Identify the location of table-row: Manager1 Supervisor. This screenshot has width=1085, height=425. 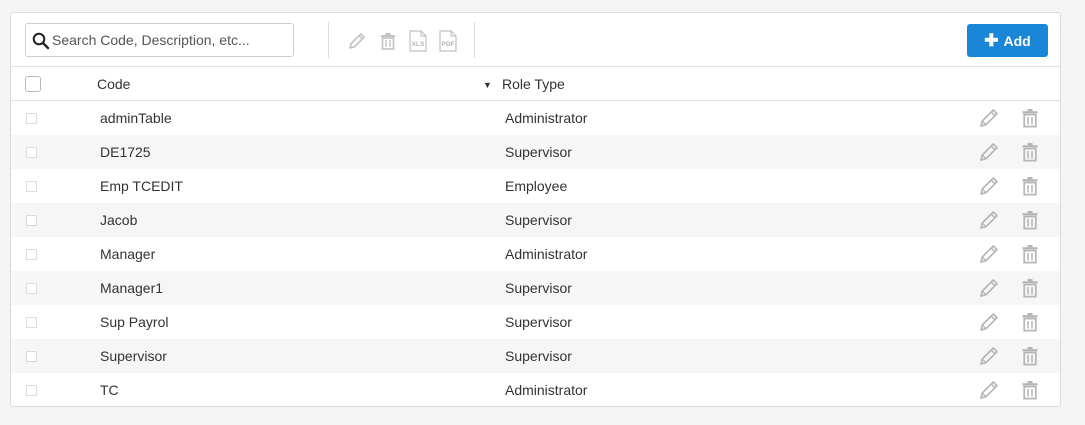
(535, 288).